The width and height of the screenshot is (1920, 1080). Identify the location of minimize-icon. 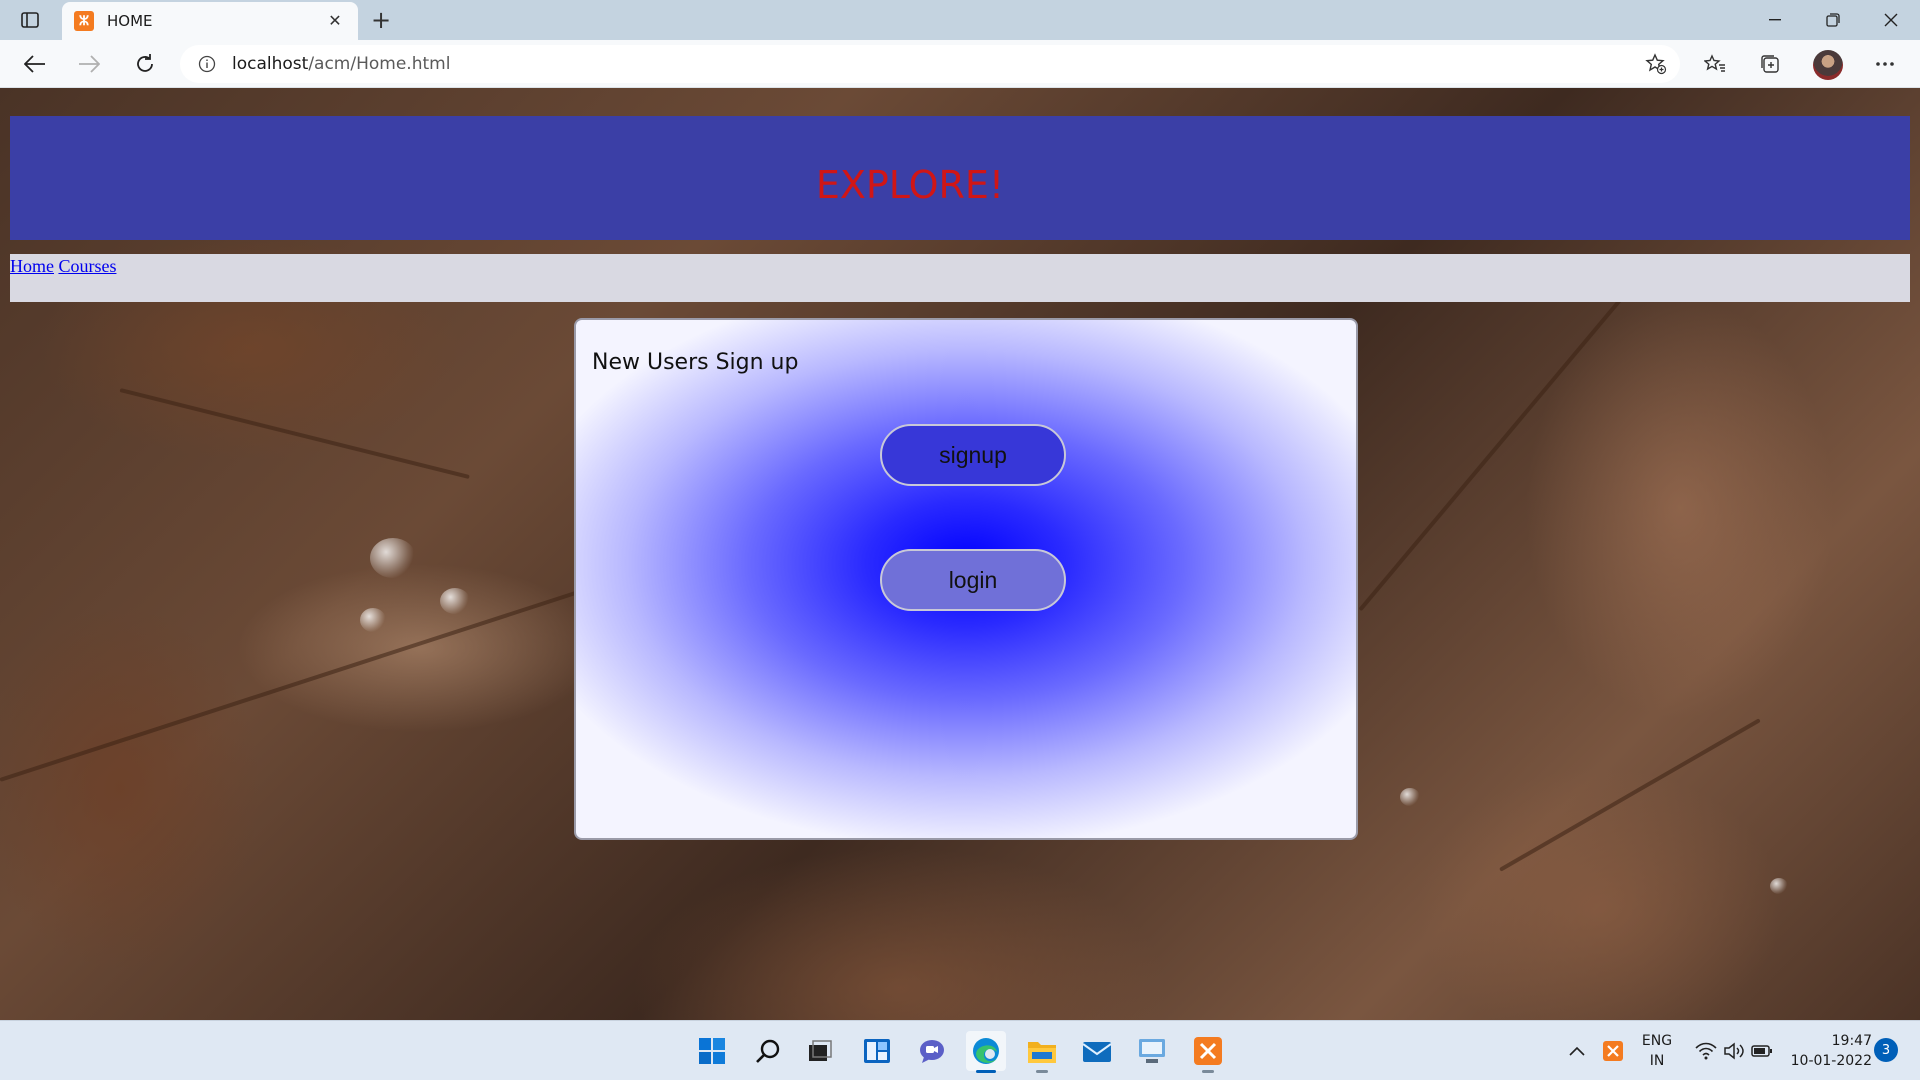
(1775, 20).